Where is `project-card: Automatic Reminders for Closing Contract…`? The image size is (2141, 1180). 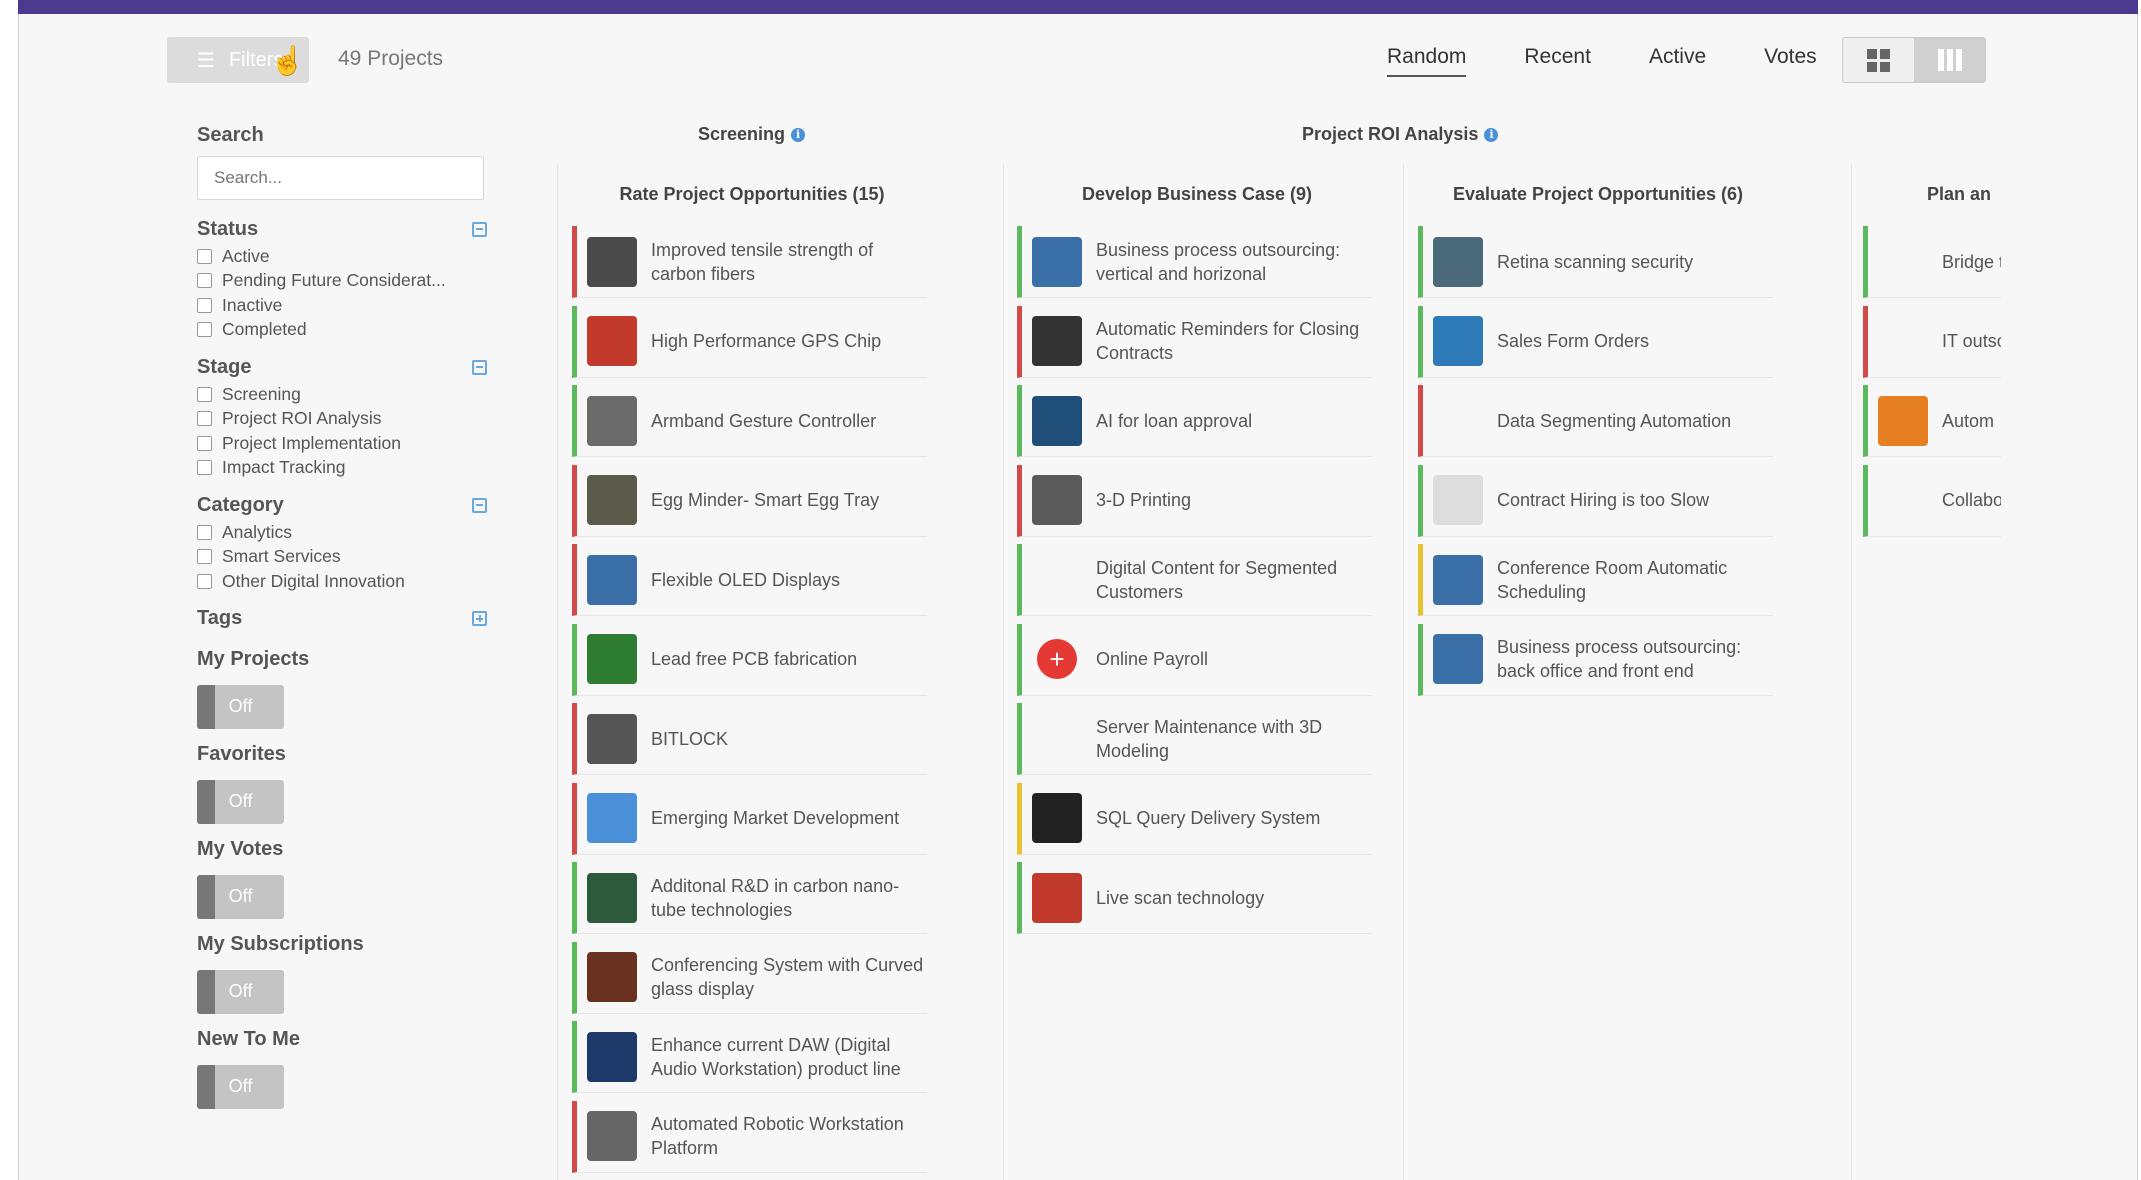
project-card: Automatic Reminders for Closing Contract… is located at coordinates (1194, 341).